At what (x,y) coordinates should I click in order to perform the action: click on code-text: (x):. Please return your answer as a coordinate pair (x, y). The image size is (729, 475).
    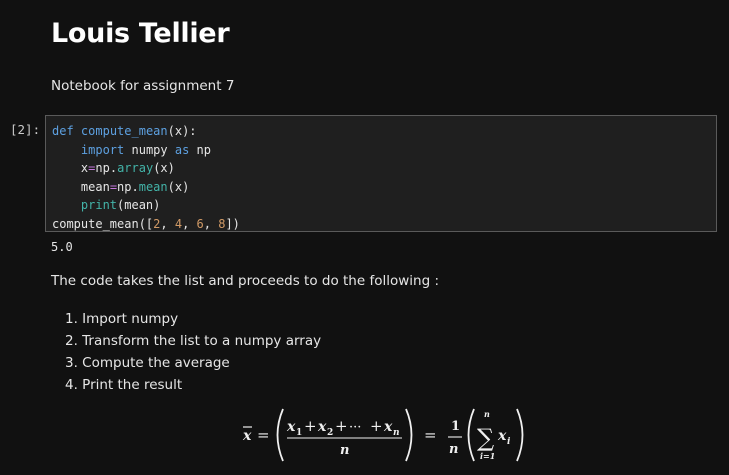
    Looking at the image, I should click on (182, 131).